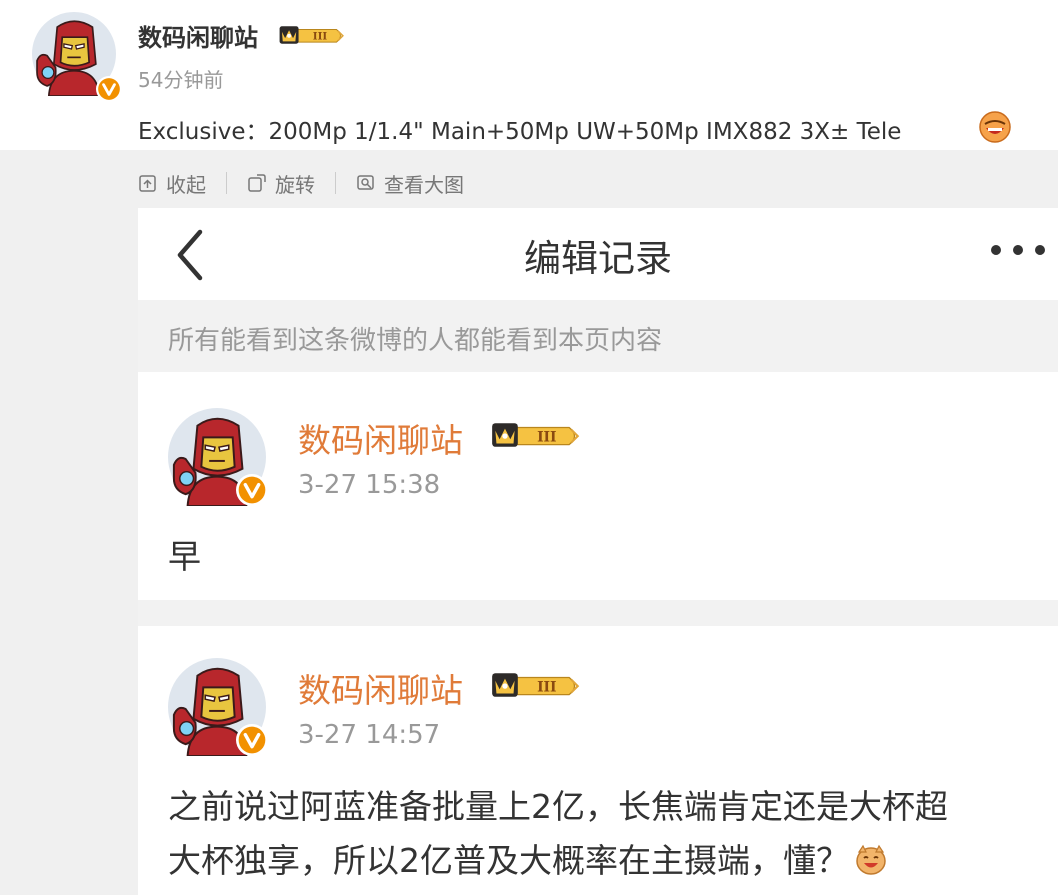 This screenshot has height=895, width=1058. What do you see at coordinates (184, 556) in the screenshot?
I see `entry-text: 早` at bounding box center [184, 556].